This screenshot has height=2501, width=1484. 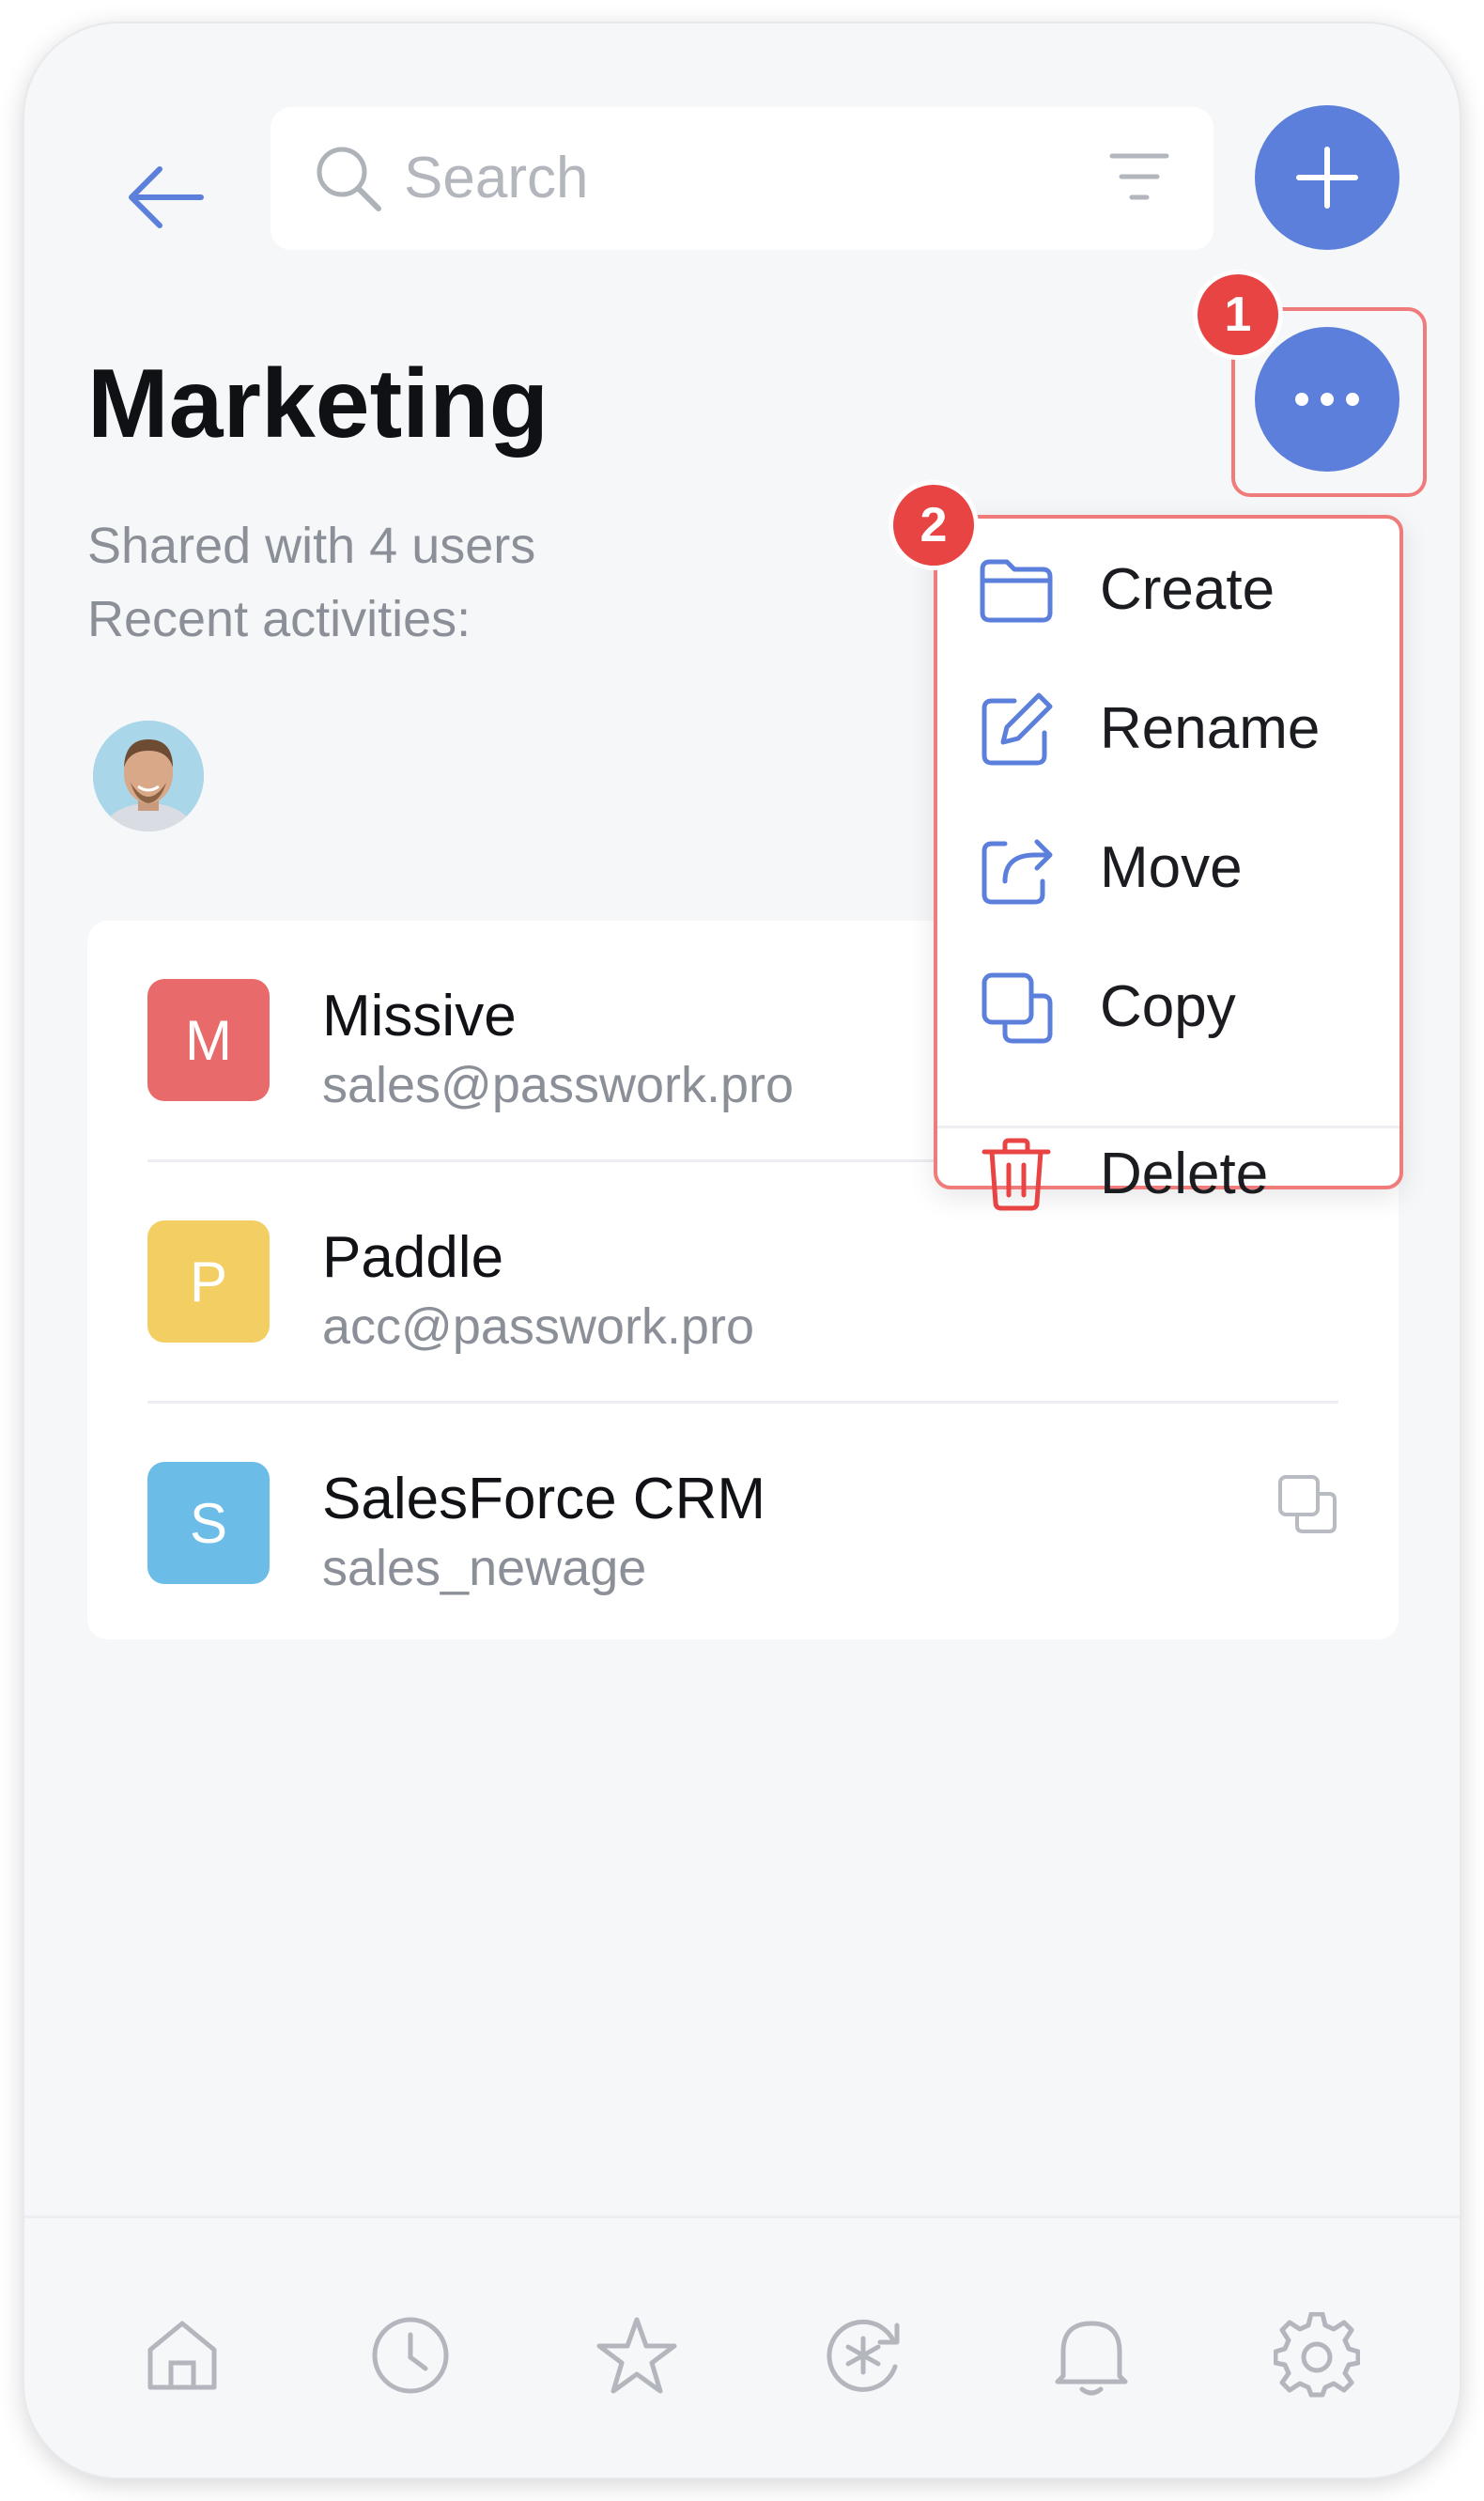 I want to click on menu-item-copy: Copy, so click(x=1168, y=1005).